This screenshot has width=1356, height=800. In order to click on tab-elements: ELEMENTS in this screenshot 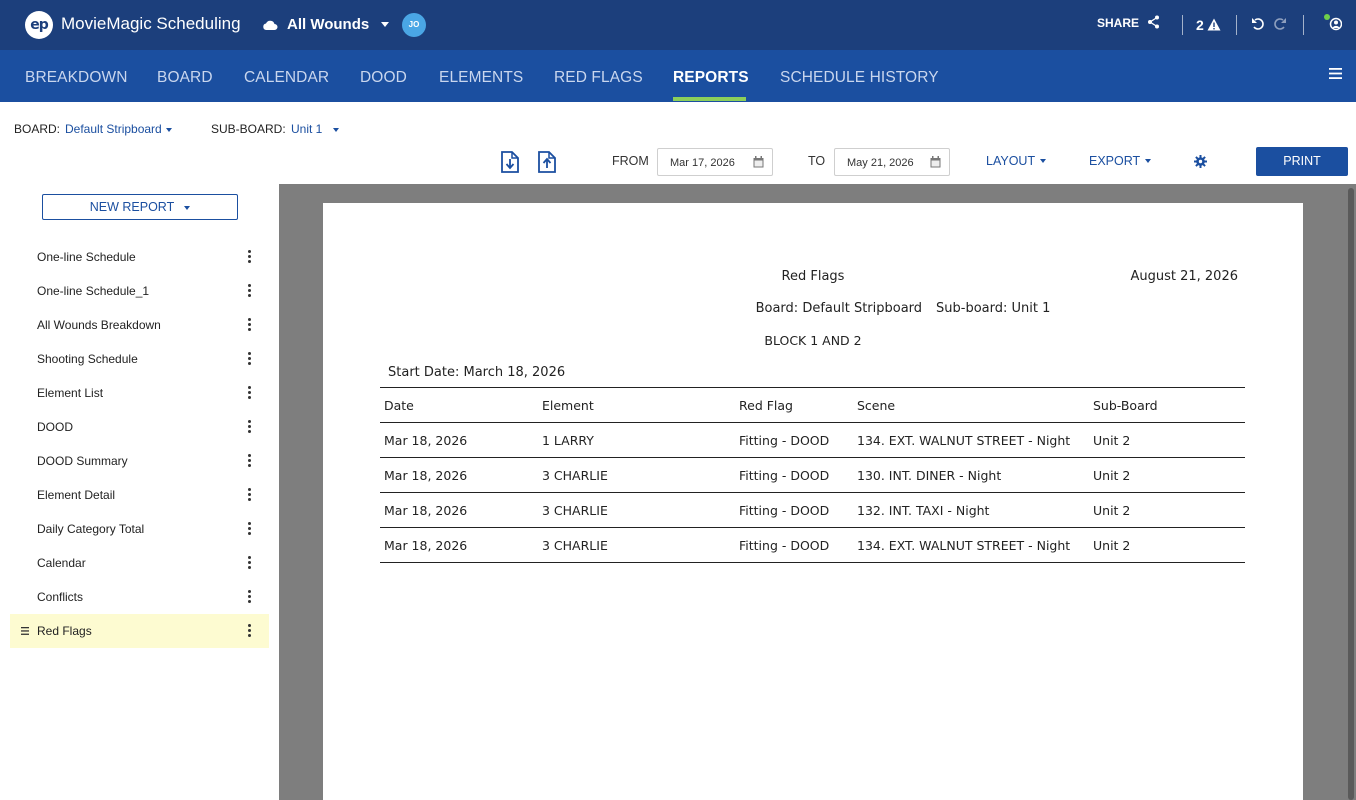, I will do `click(481, 78)`.